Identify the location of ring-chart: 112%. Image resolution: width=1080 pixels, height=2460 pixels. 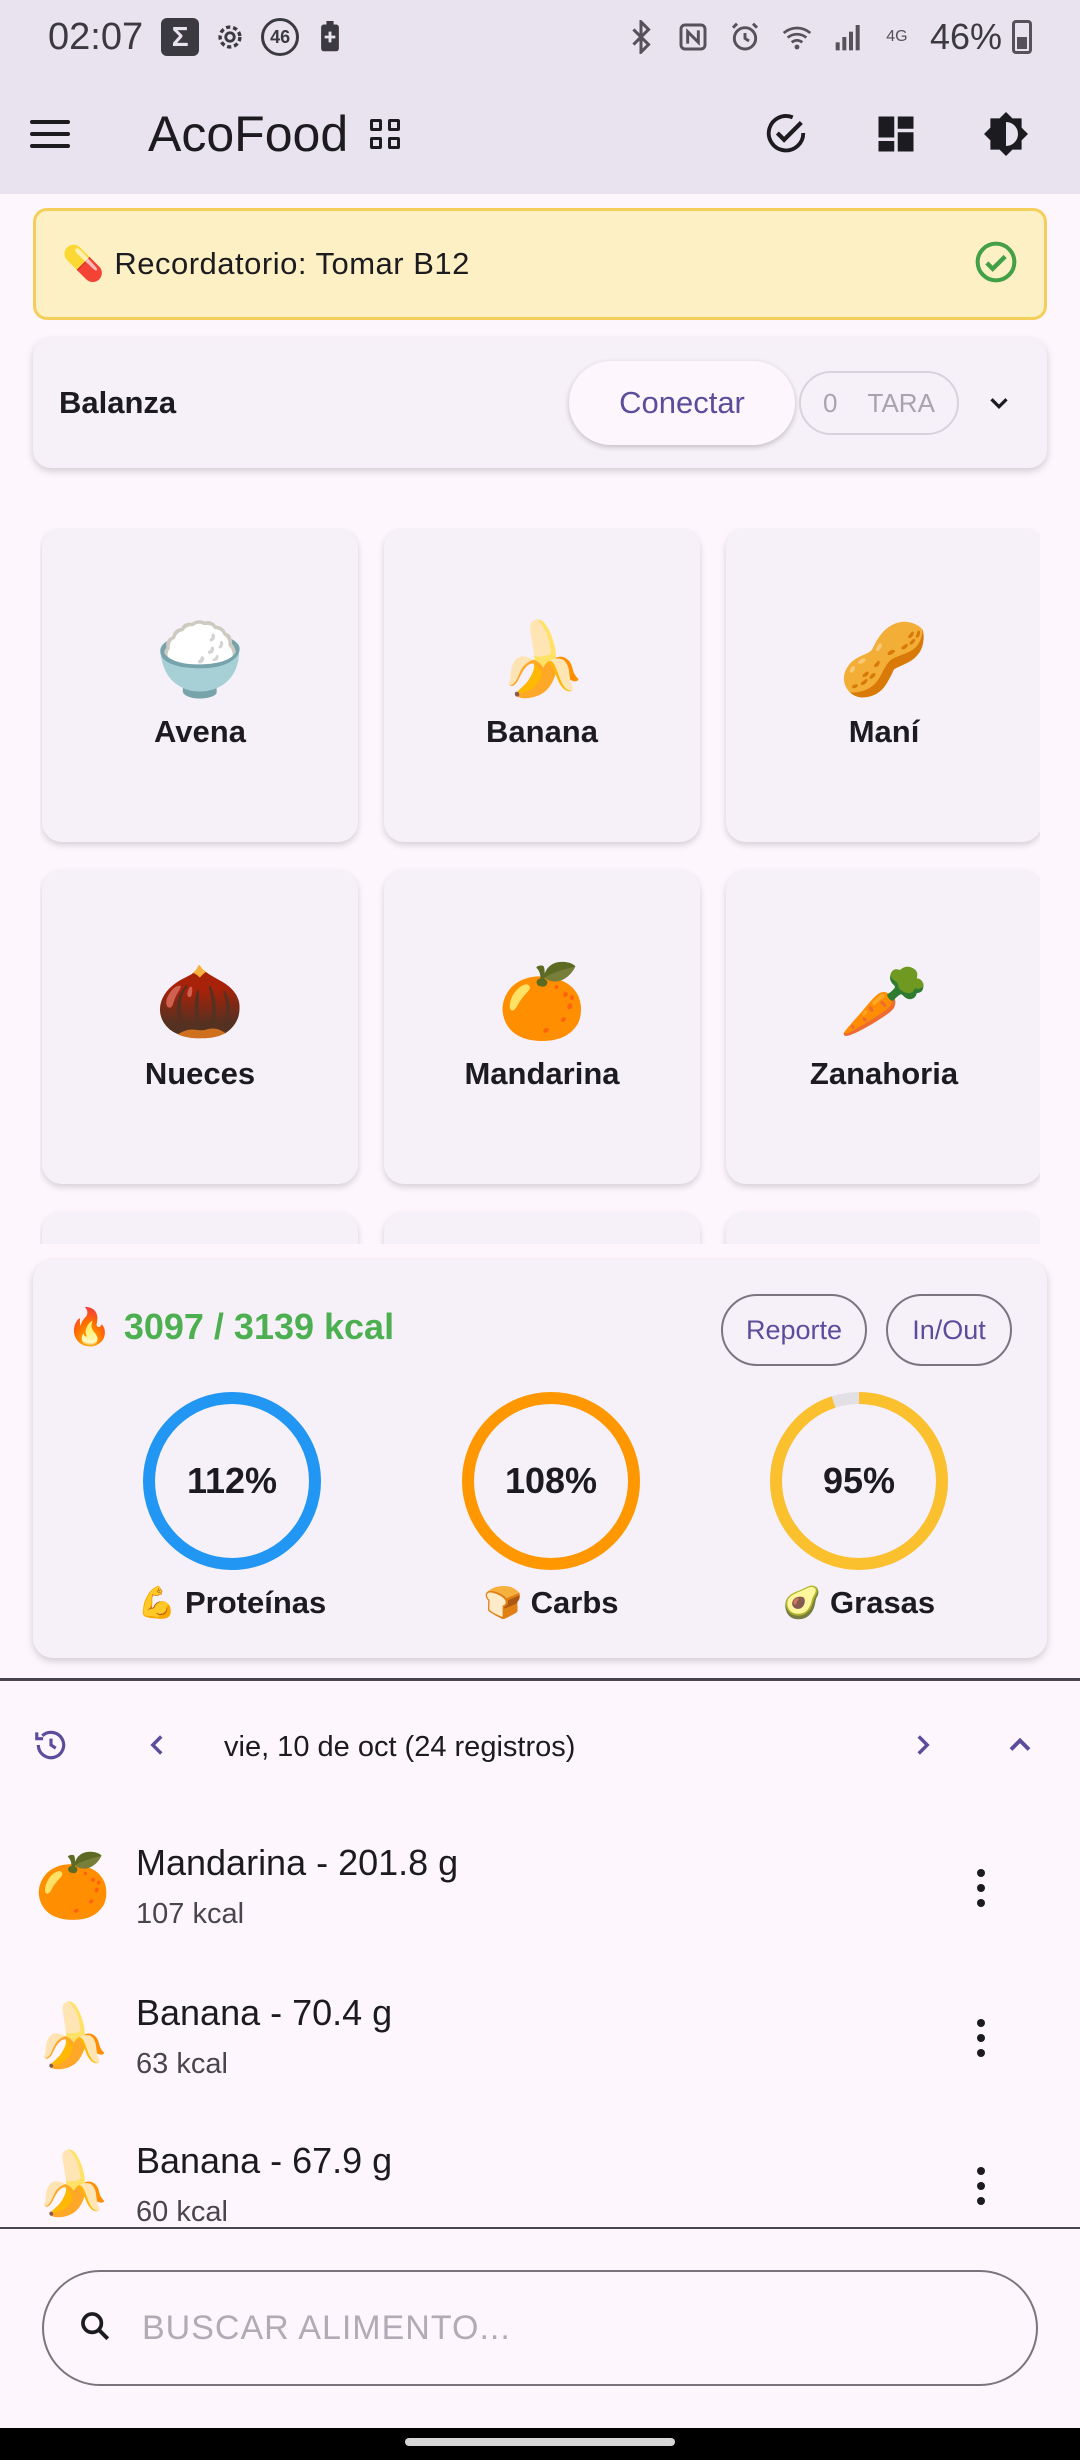
(232, 1481).